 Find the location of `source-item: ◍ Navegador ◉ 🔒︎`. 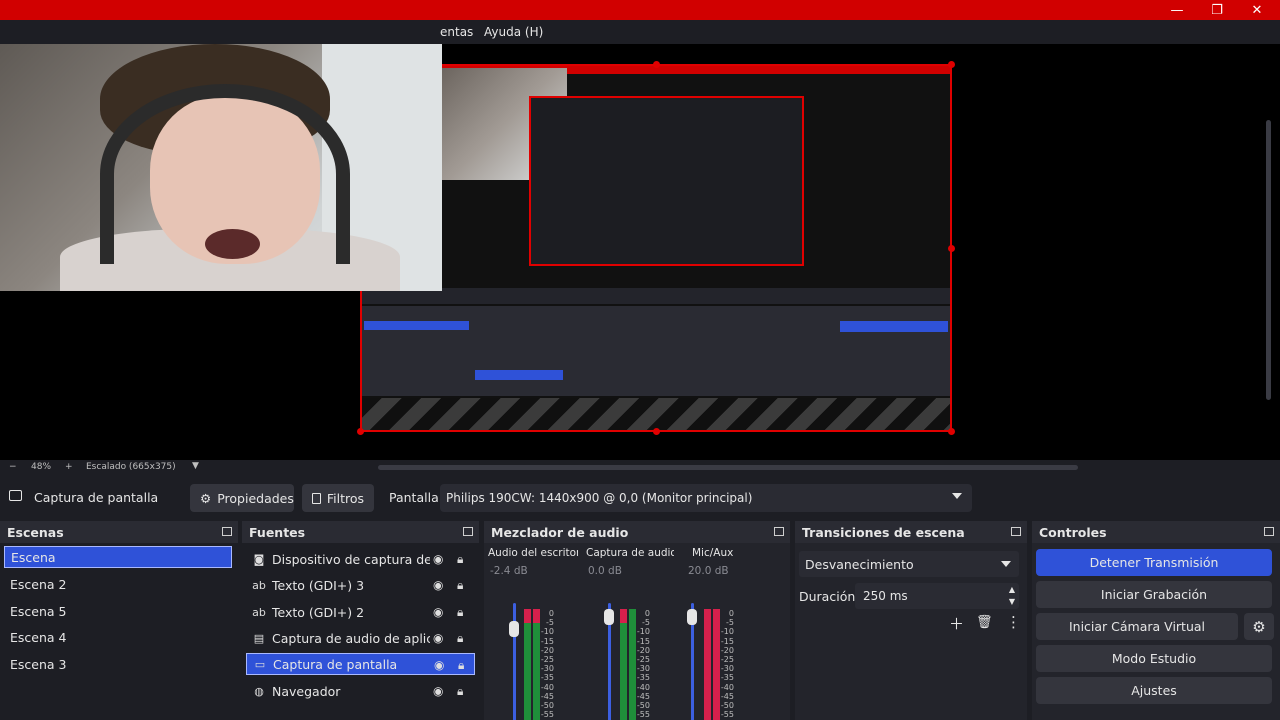

source-item: ◍ Navegador ◉ 🔒︎ is located at coordinates (360, 691).